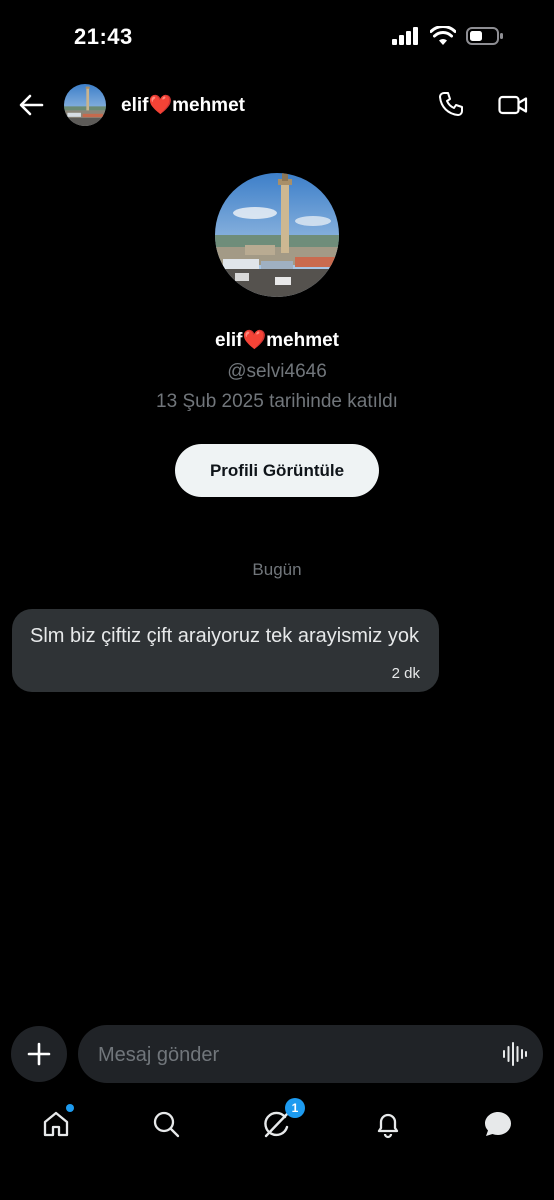 The height and width of the screenshot is (1200, 554). Describe the element at coordinates (484, 36) in the screenshot. I see `battery-icon` at that location.